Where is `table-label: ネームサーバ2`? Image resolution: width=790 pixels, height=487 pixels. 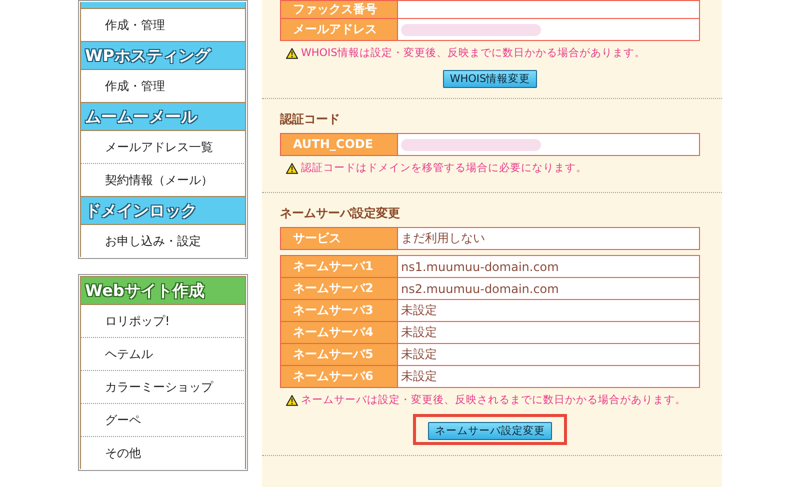 table-label: ネームサーバ2 is located at coordinates (339, 288).